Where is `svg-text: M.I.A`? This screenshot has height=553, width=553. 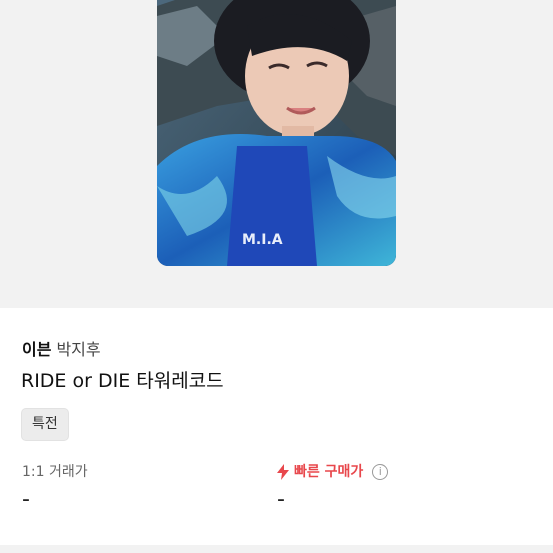 svg-text: M.I.A is located at coordinates (262, 240).